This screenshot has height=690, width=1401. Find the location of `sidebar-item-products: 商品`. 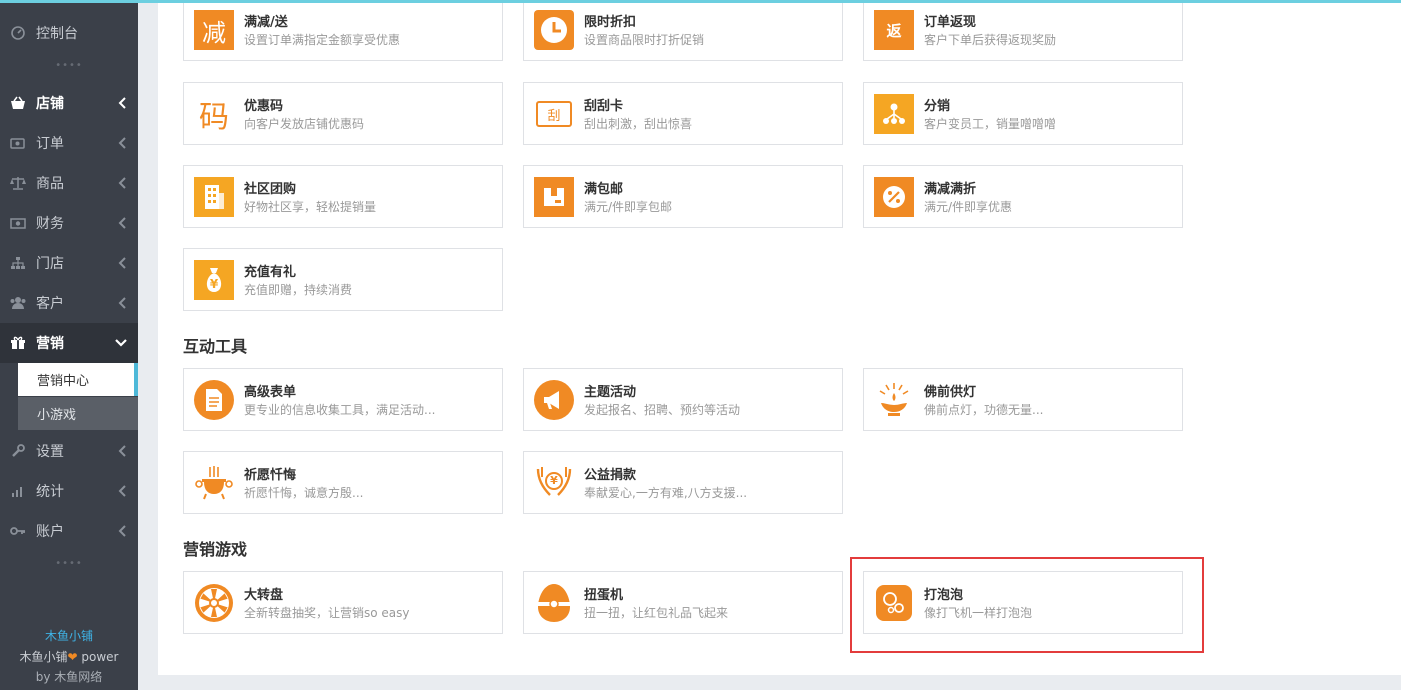

sidebar-item-products: 商品 is located at coordinates (69, 183).